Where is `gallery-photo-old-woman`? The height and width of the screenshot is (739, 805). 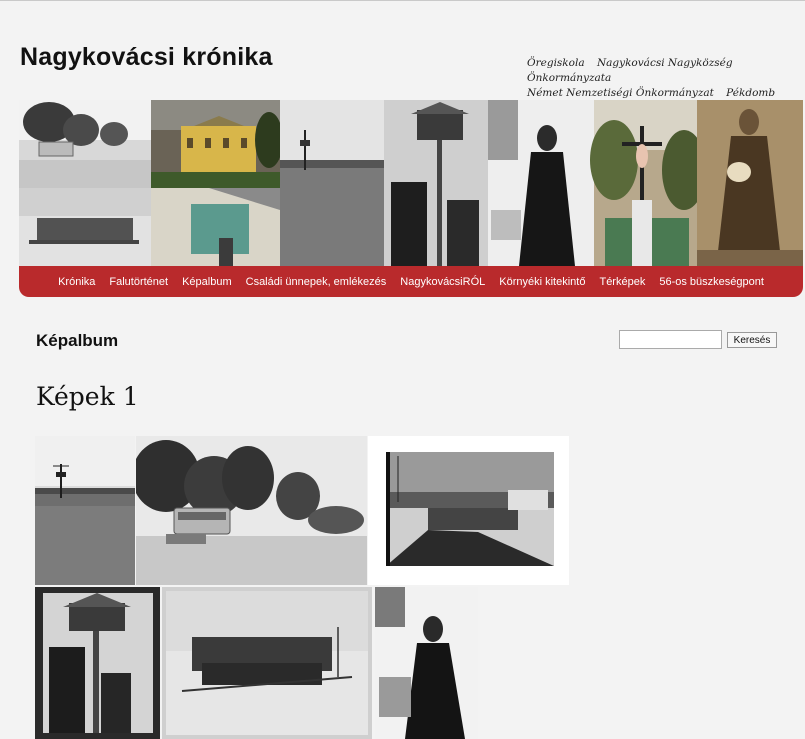 gallery-photo-old-woman is located at coordinates (426, 663).